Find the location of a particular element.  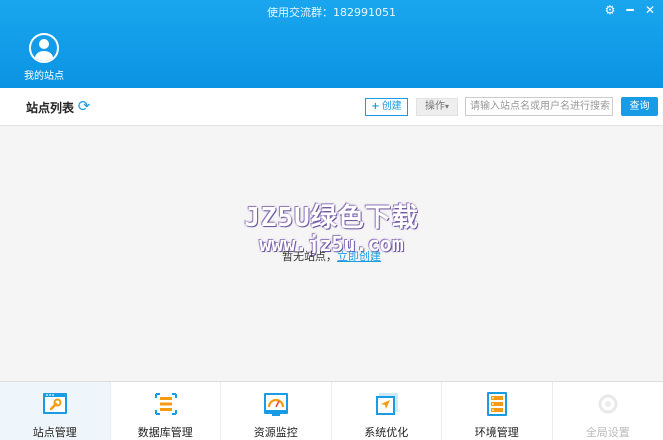

settings-icon: ⚙ is located at coordinates (610, 10).